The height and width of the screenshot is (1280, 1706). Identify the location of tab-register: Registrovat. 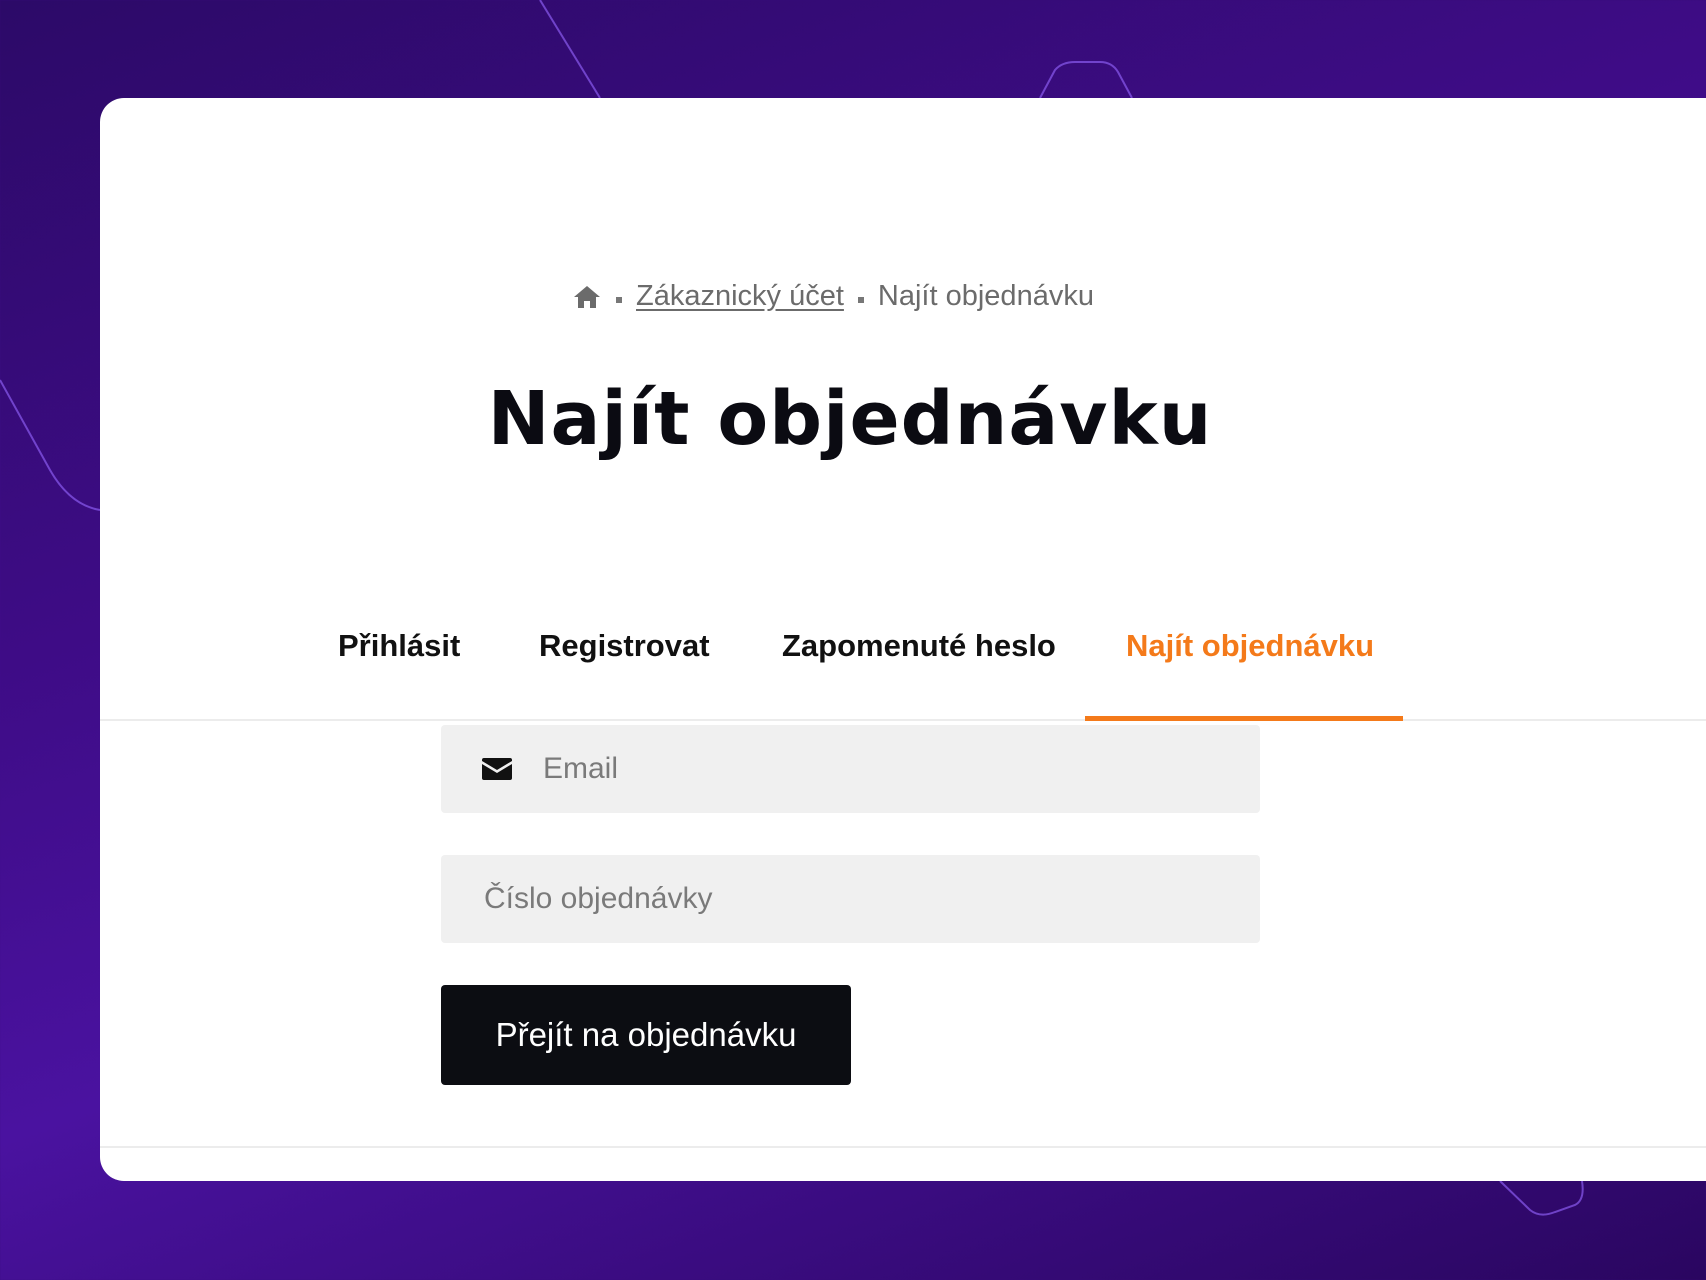
(624, 646).